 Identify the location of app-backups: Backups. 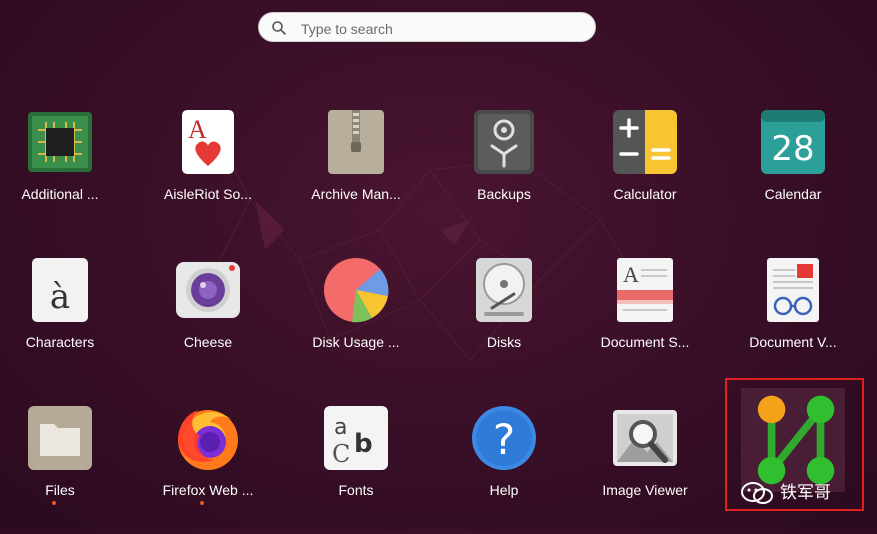
(500, 173).